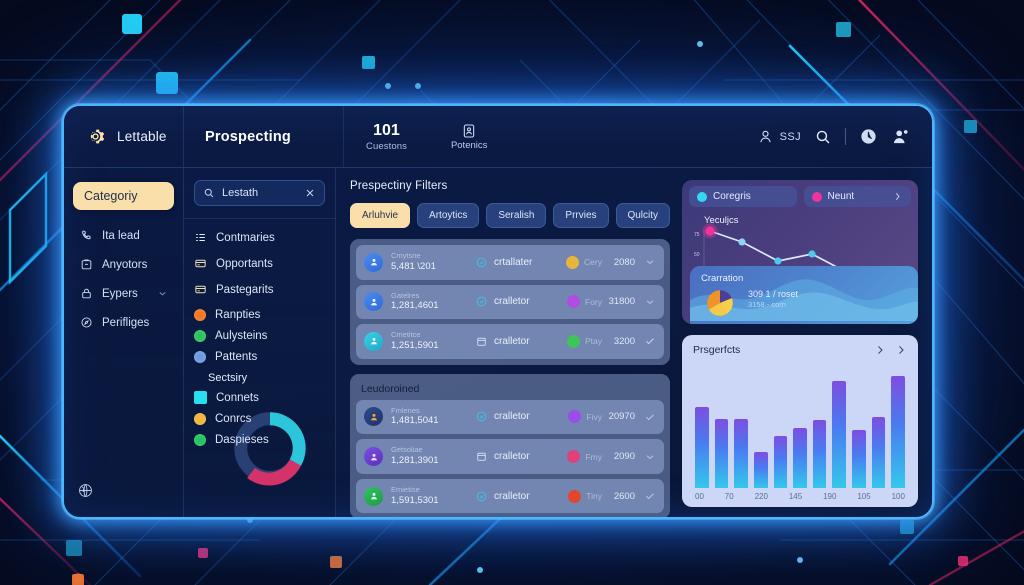  I want to click on badge-label: Fory, so click(593, 301).